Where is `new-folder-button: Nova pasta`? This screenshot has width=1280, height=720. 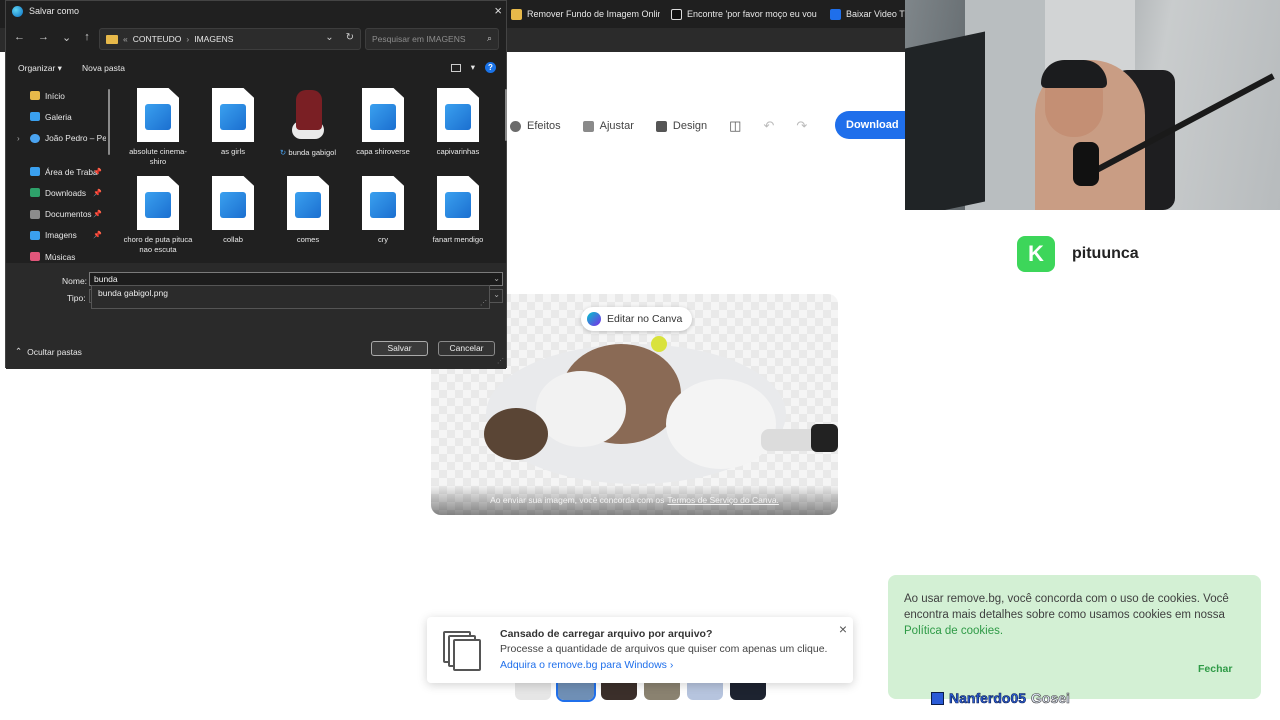
new-folder-button: Nova pasta is located at coordinates (103, 68).